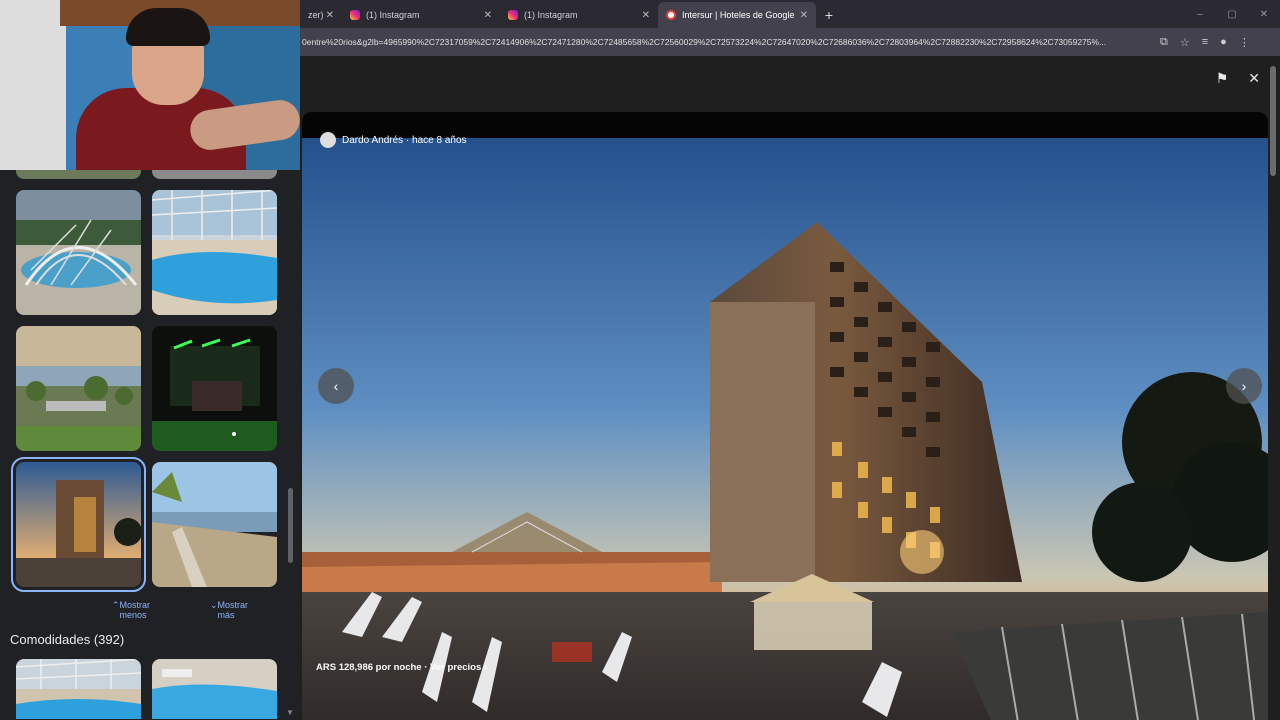 Image resolution: width=1280 pixels, height=720 pixels. I want to click on gallery-thumb-hotel-dusk-selected, so click(78, 524).